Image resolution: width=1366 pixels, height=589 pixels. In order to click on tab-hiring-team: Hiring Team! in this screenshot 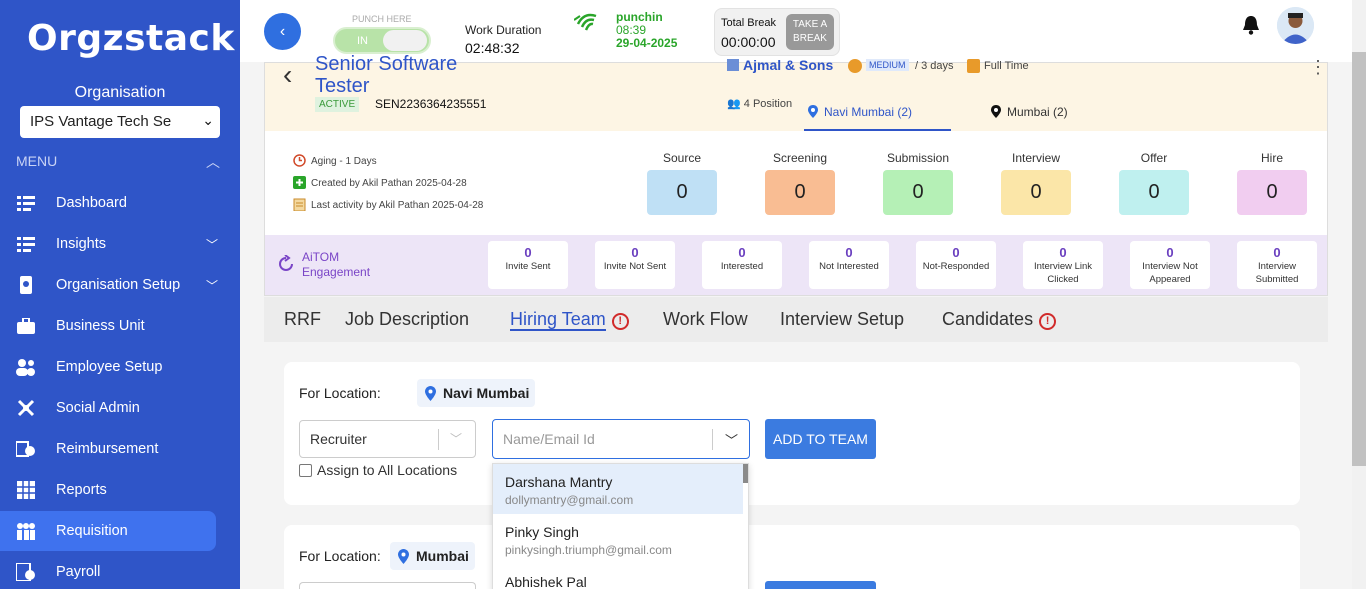, I will do `click(569, 320)`.